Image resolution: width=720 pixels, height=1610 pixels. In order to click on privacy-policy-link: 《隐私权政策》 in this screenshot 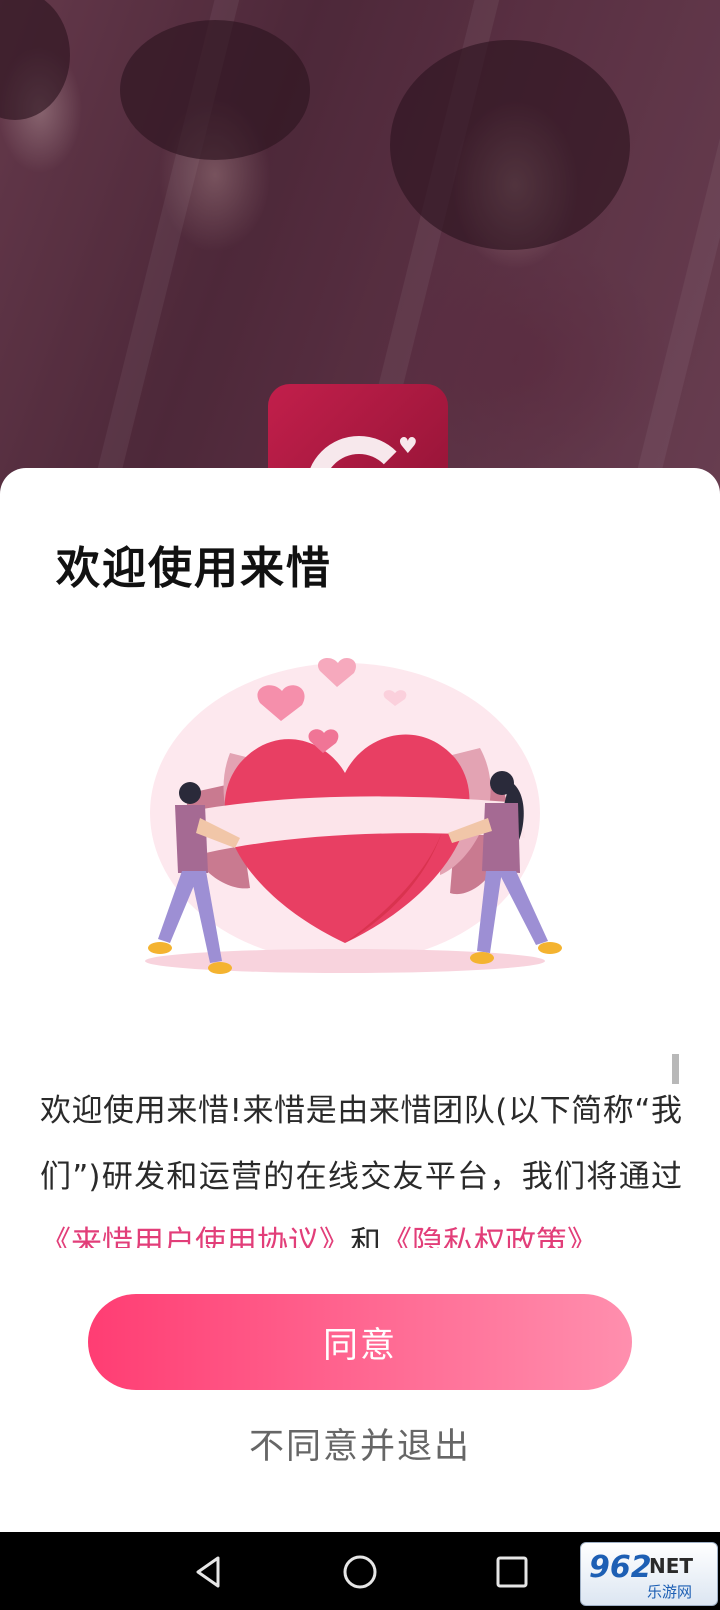, I will do `click(489, 1236)`.